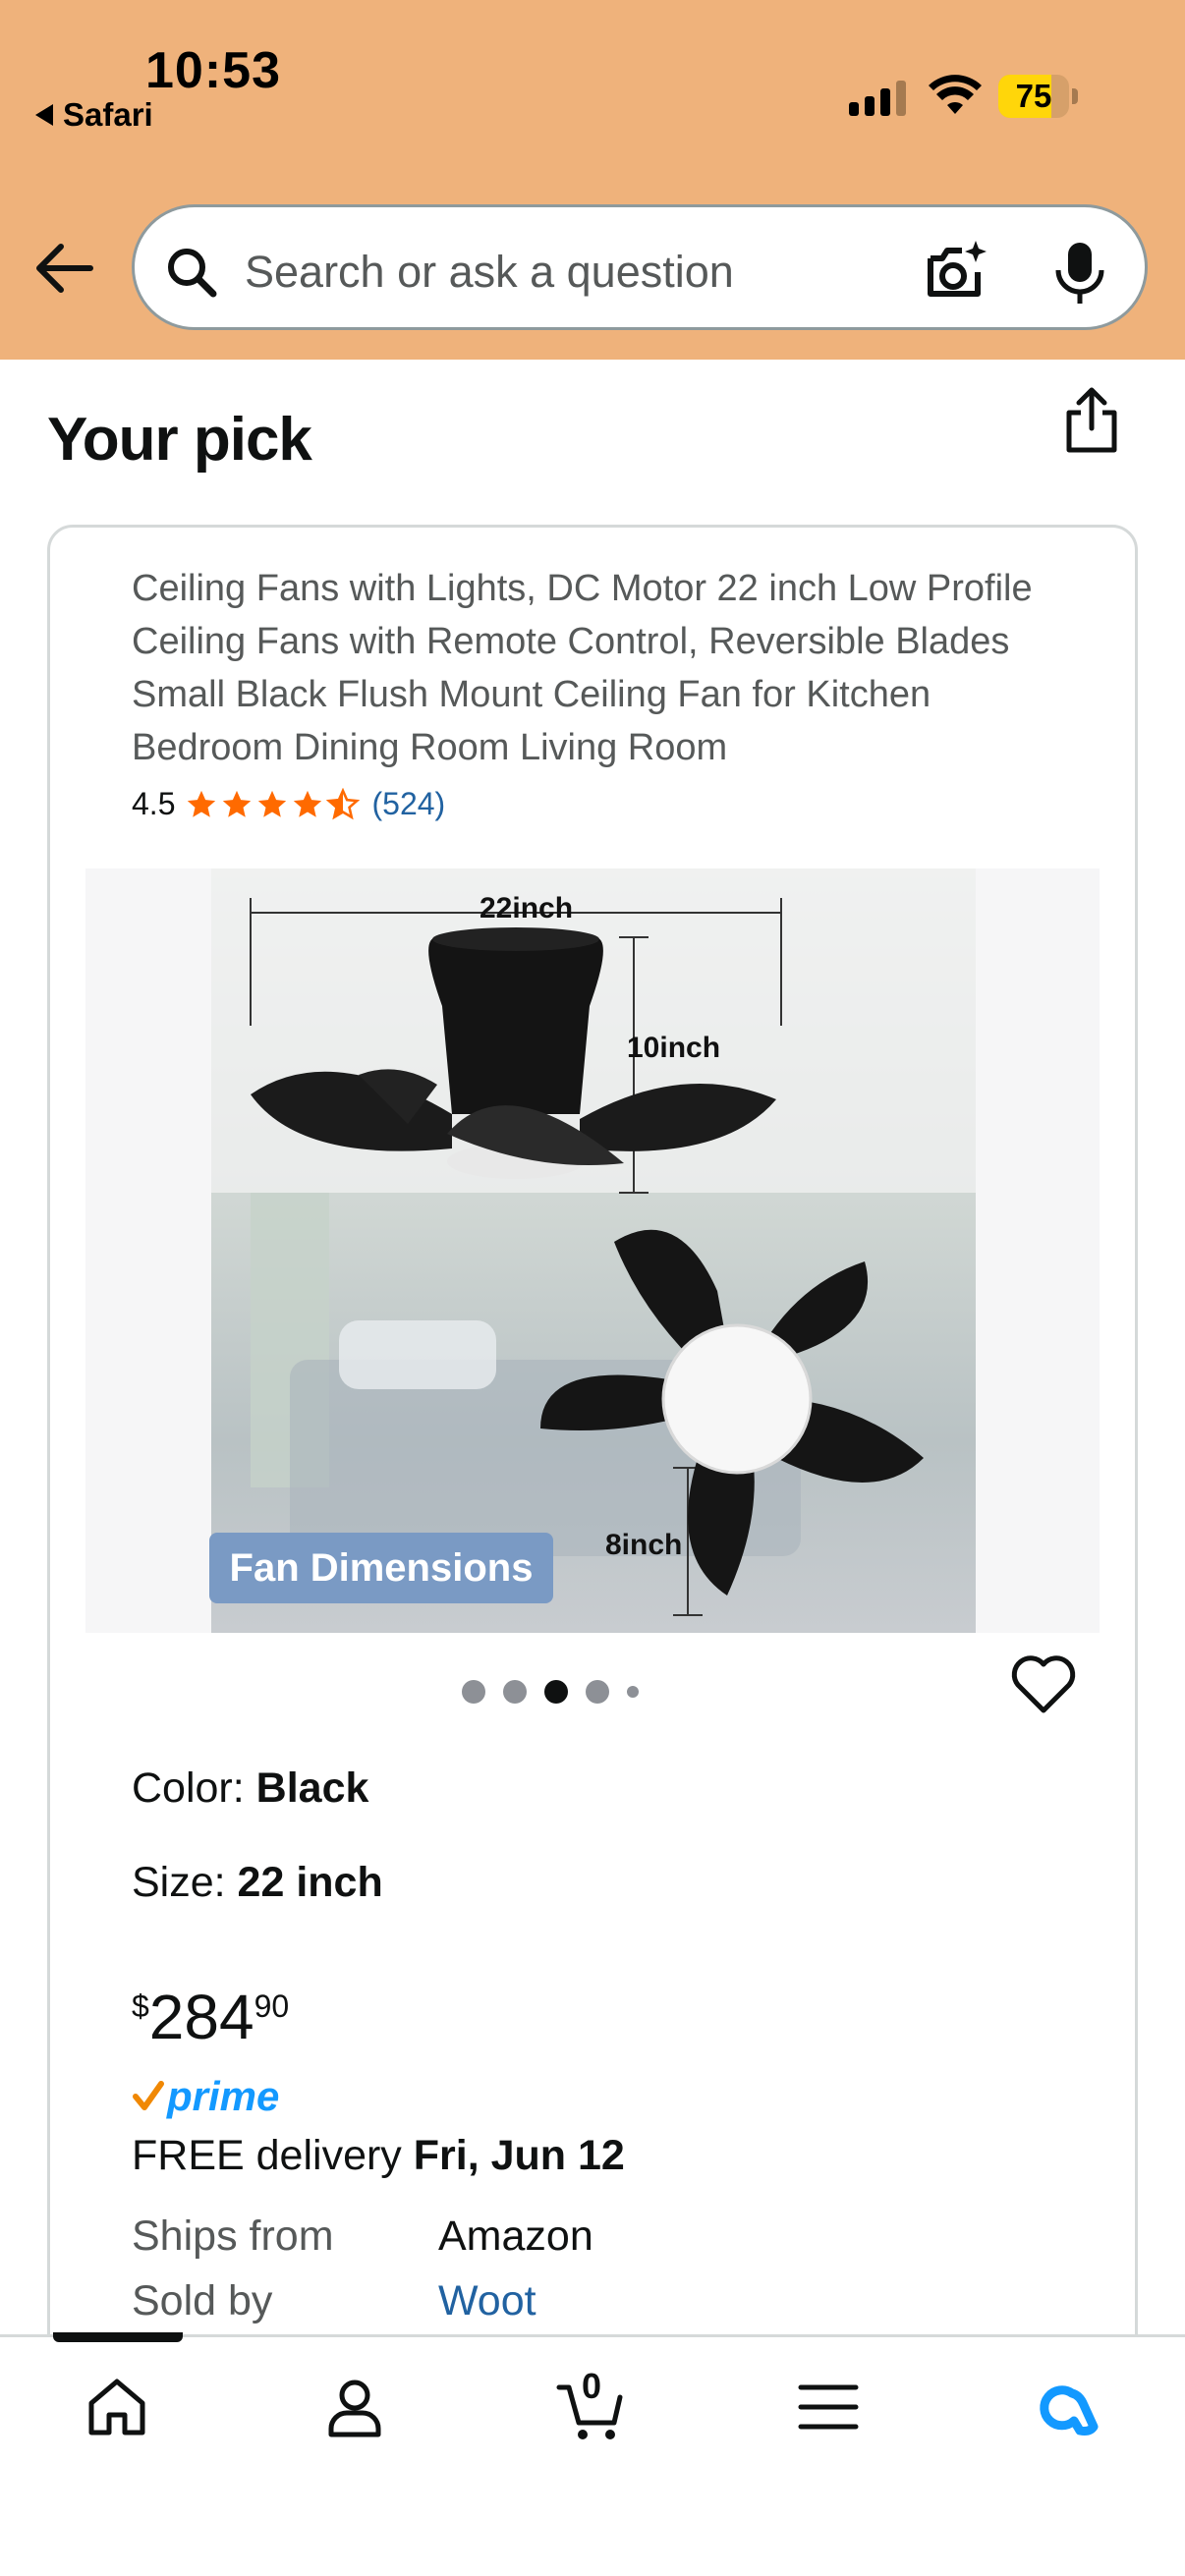  What do you see at coordinates (44, 115) in the screenshot?
I see `back-triangle-icon` at bounding box center [44, 115].